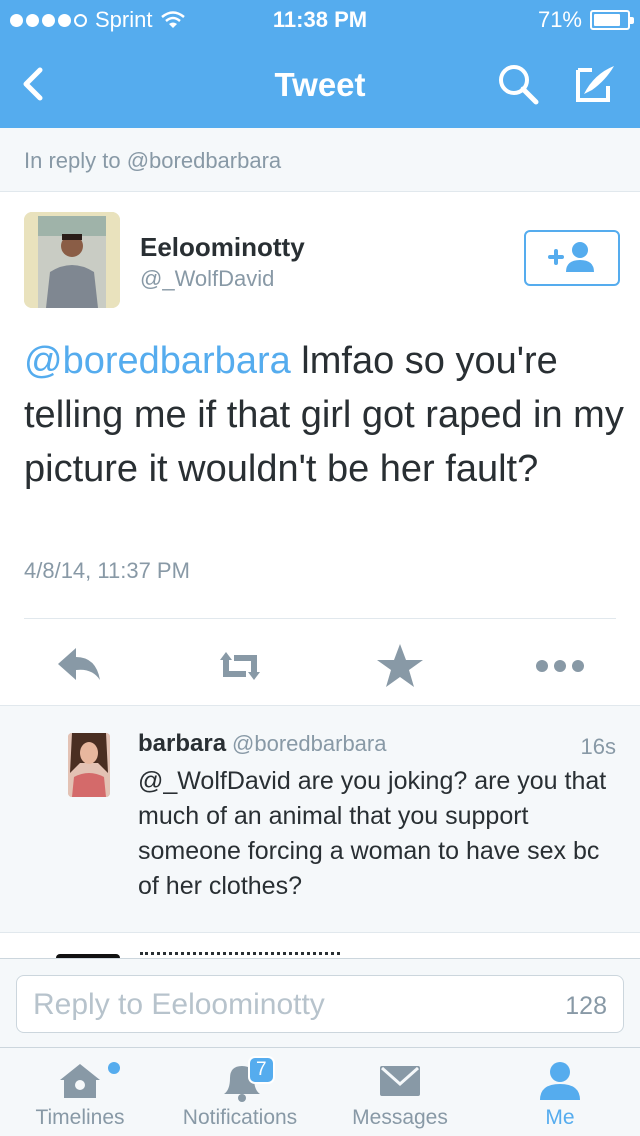 The width and height of the screenshot is (640, 1136). I want to click on author-photo, so click(72, 260).